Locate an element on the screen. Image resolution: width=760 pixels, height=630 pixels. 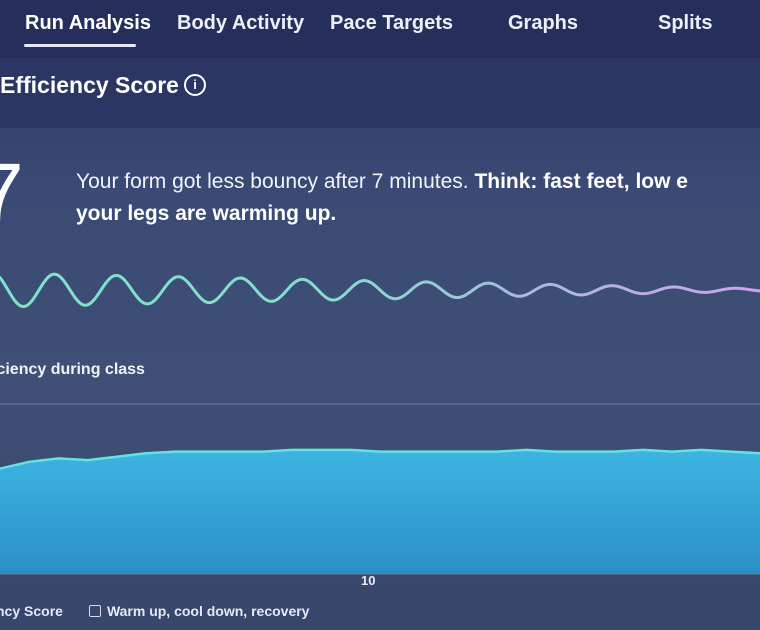
section-header: Efficiency Score i is located at coordinates (380, 93).